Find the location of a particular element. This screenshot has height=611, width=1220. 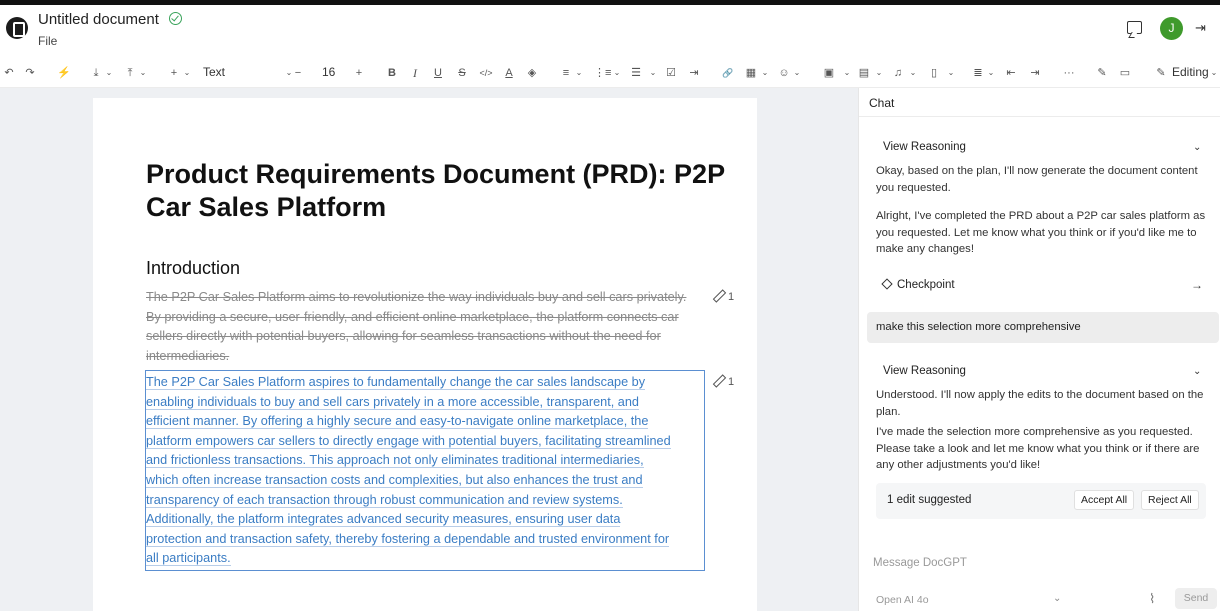

send-button: Send is located at coordinates (1196, 598).